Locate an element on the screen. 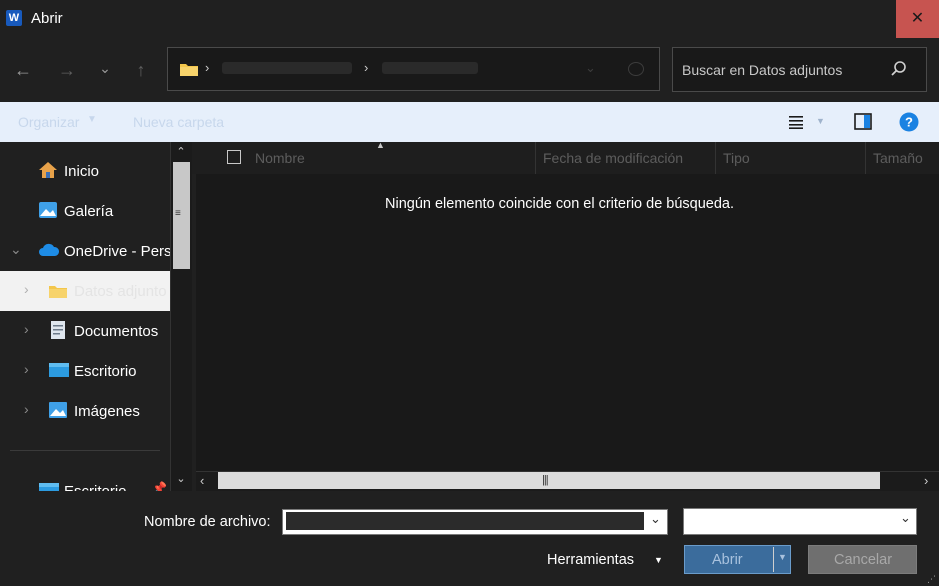  recent-locations-button: ⌄ is located at coordinates (105, 68).